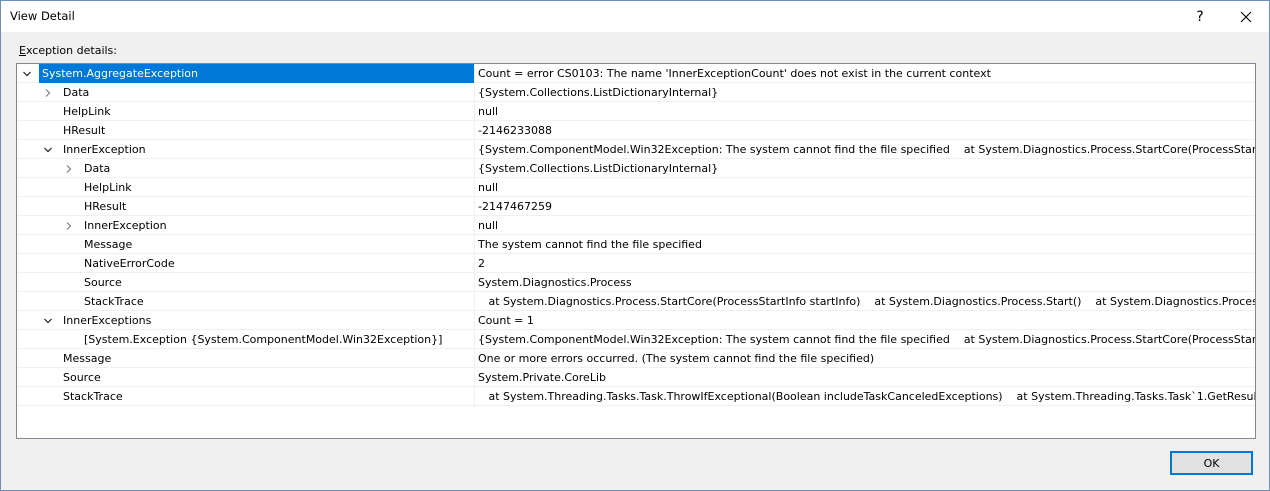  I want to click on tree-row: InnerExceptions Count = 1, so click(636, 320).